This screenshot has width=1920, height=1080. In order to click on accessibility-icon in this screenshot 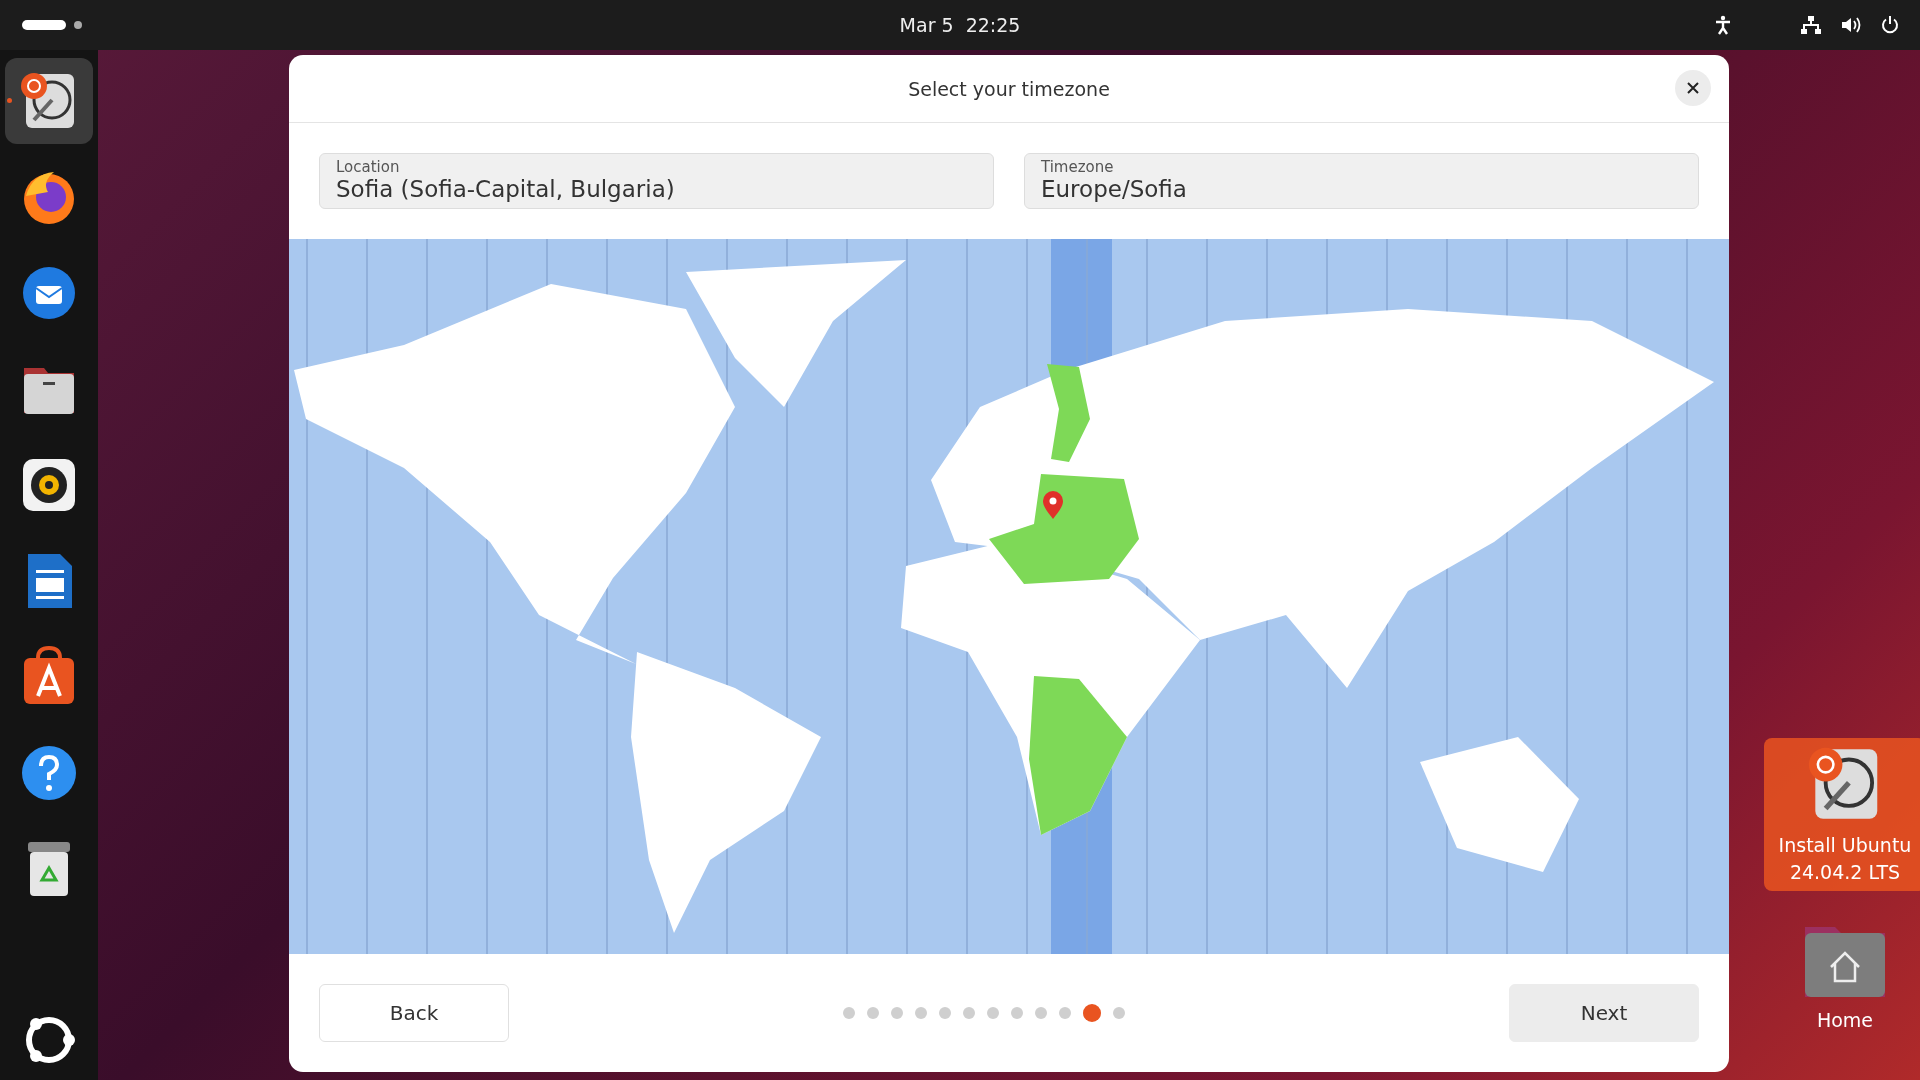, I will do `click(1723, 25)`.